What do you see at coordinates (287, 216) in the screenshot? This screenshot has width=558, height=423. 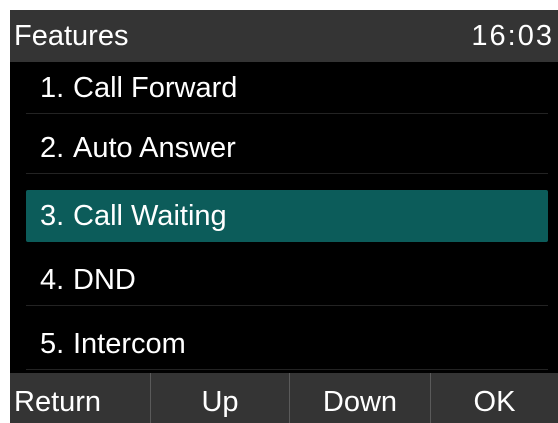 I see `menu-item-call-waiting: 3. Call Waiting` at bounding box center [287, 216].